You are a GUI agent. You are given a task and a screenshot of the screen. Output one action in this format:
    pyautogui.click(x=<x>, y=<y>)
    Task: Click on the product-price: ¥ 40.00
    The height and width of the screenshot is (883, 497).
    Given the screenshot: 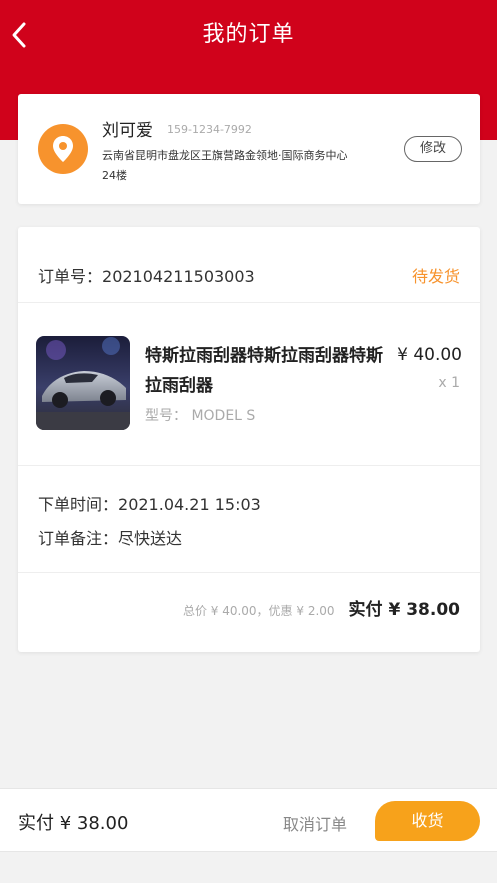 What is the action you would take?
    pyautogui.click(x=429, y=355)
    